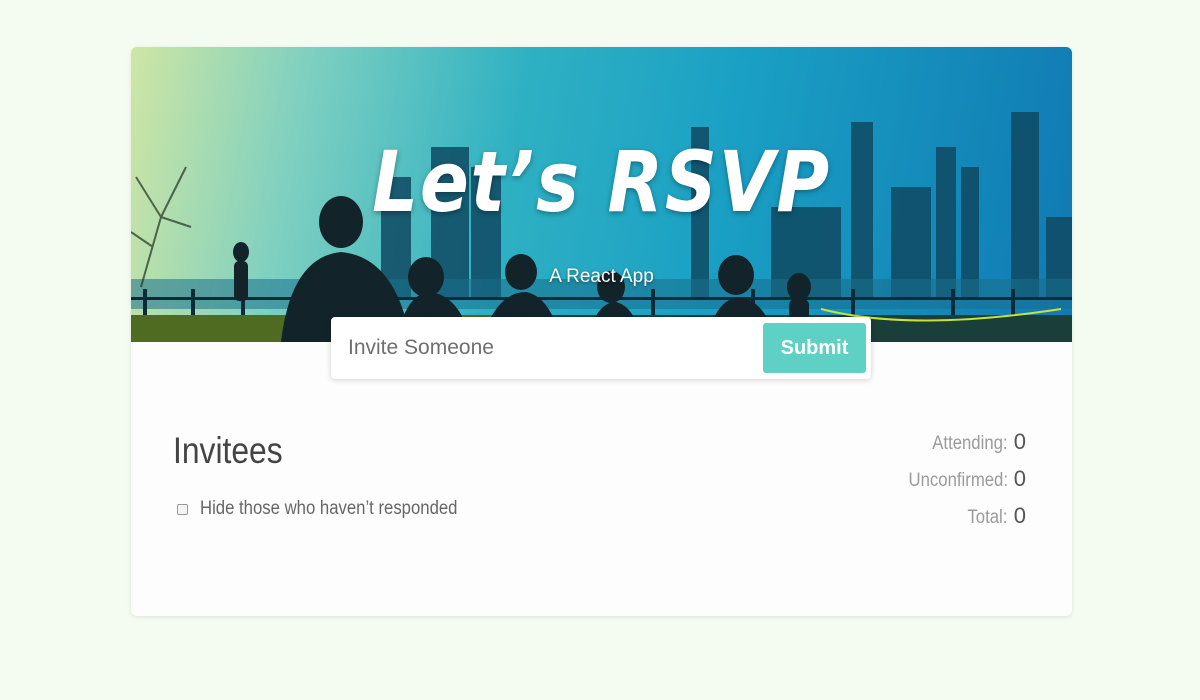 This screenshot has width=1200, height=700. Describe the element at coordinates (228, 450) in the screenshot. I see `invitees-heading: Invitees` at that location.